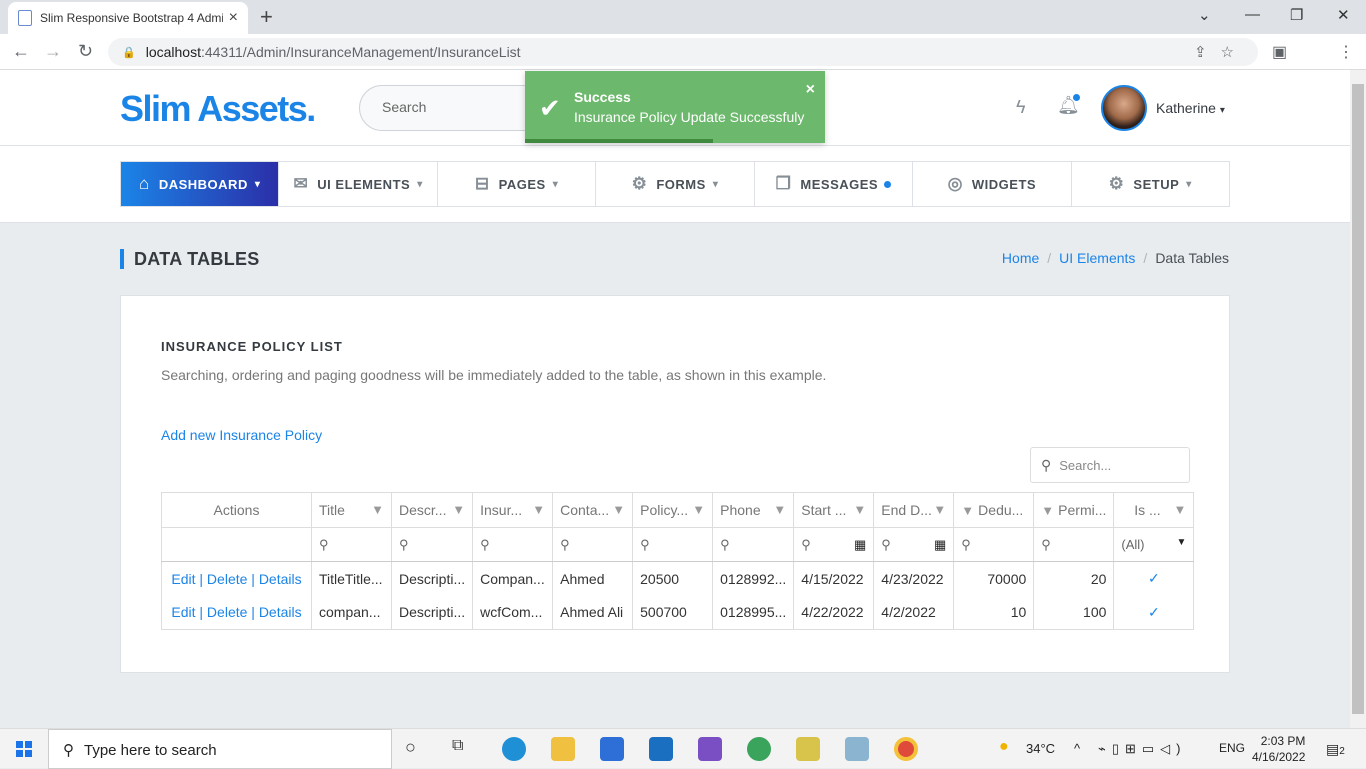 This screenshot has width=1366, height=769. Describe the element at coordinates (1020, 258) in the screenshot. I see `breadcrumb-home: Home` at that location.